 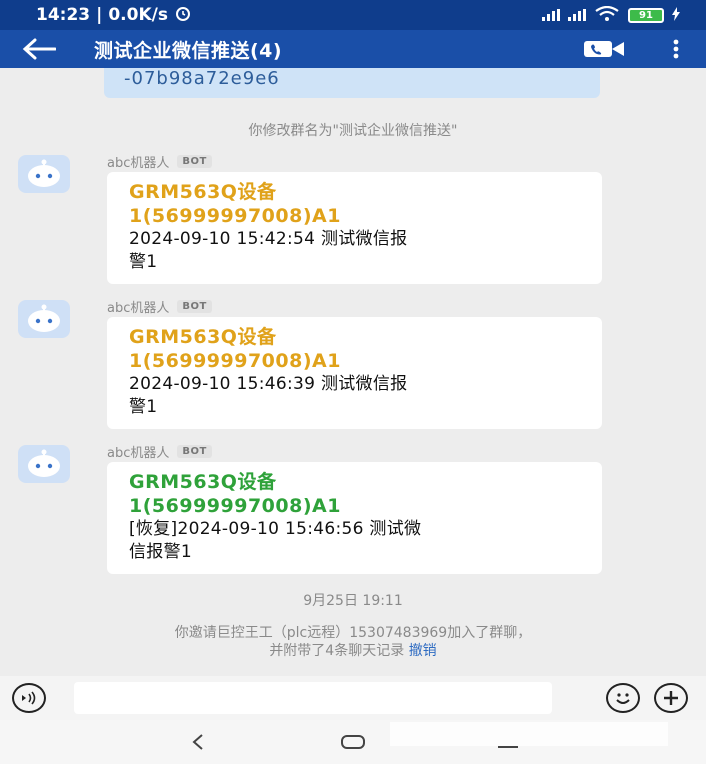 I want to click on nav-back-icon, so click(x=198, y=742).